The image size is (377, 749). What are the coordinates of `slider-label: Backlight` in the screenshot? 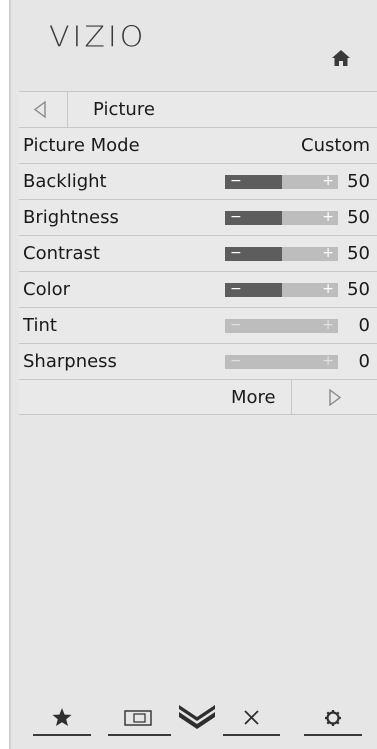 It's located at (65, 181).